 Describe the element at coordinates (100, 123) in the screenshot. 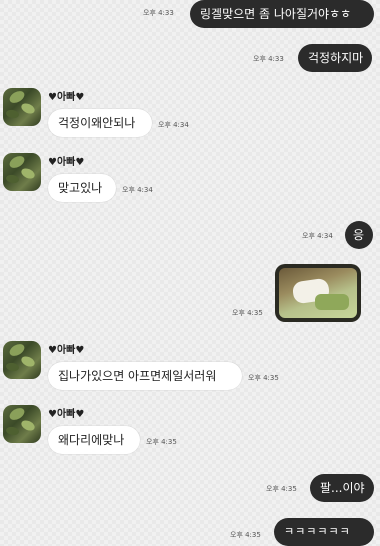

I see `incoming-message-bubble: 걱정이왜안되나` at that location.